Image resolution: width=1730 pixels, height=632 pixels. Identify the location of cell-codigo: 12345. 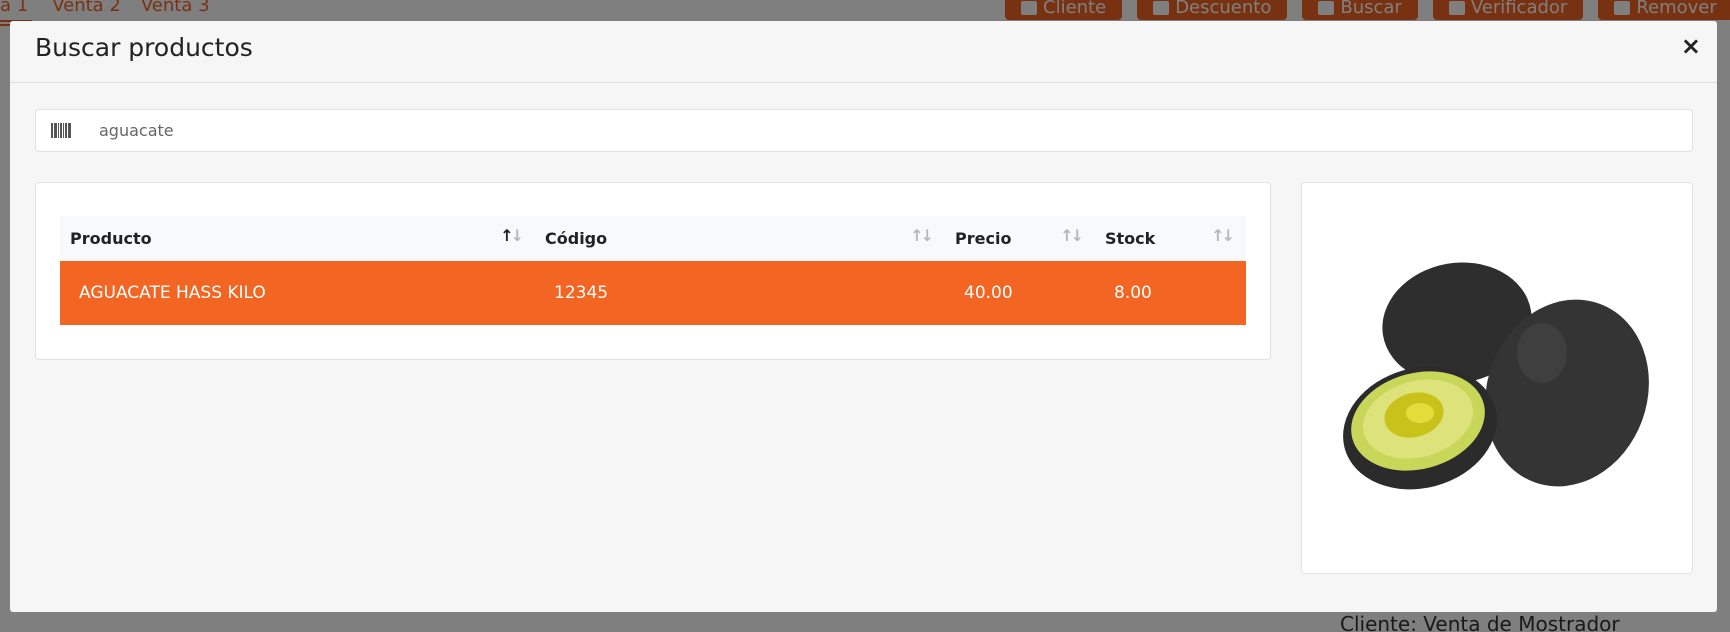
(740, 293).